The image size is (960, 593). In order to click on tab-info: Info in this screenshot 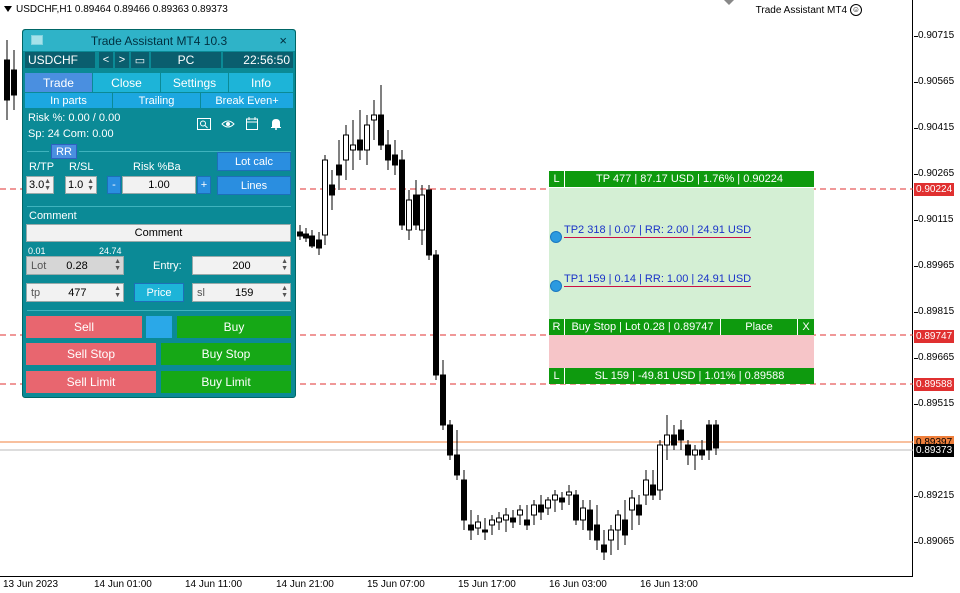, I will do `click(261, 82)`.